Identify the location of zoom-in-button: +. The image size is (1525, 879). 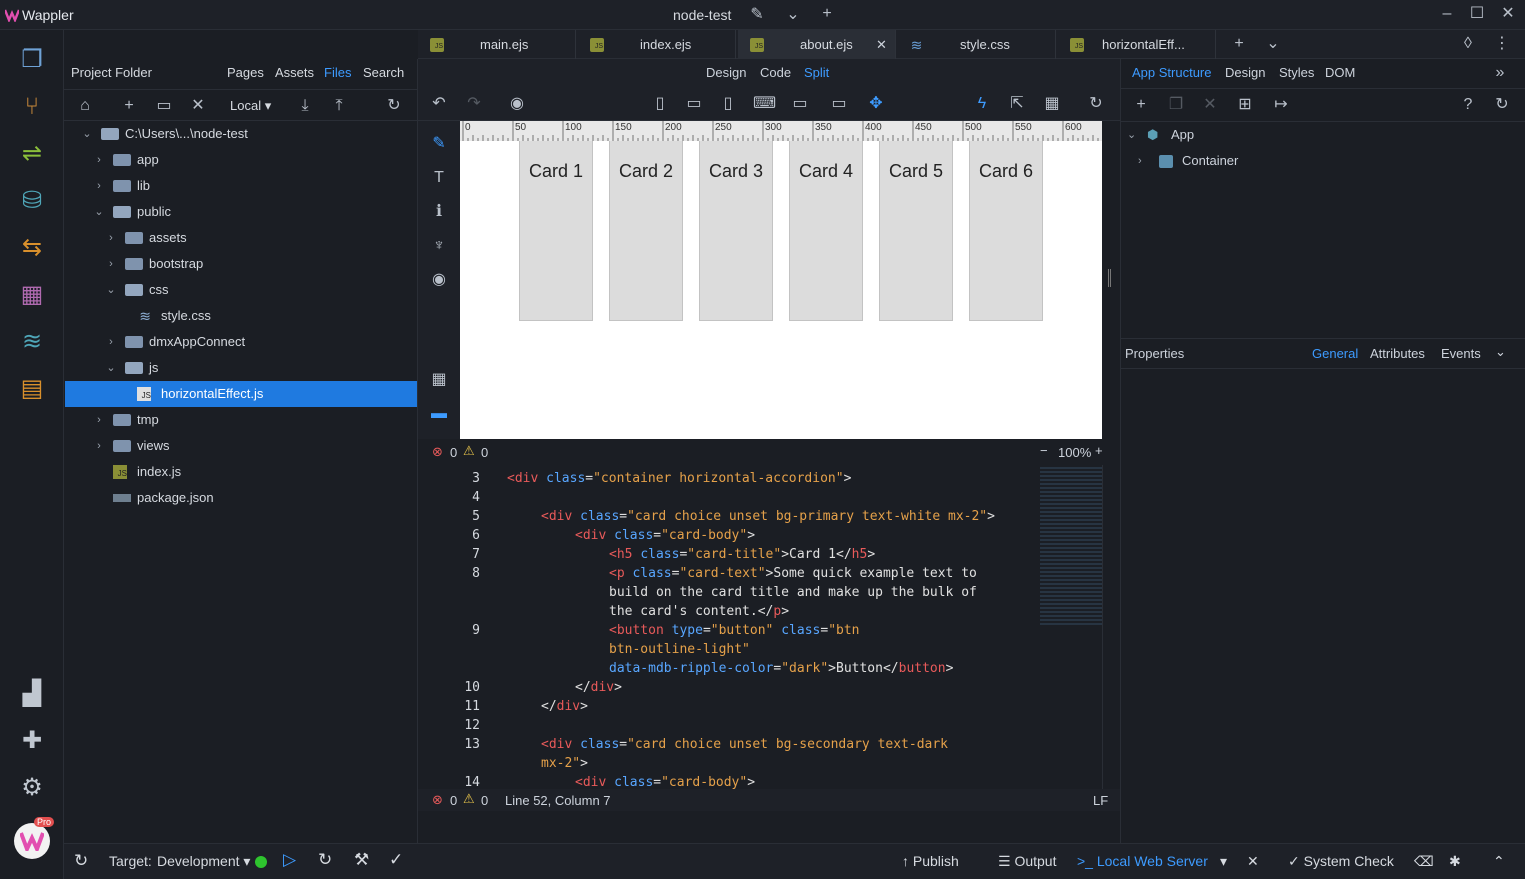
(1099, 450).